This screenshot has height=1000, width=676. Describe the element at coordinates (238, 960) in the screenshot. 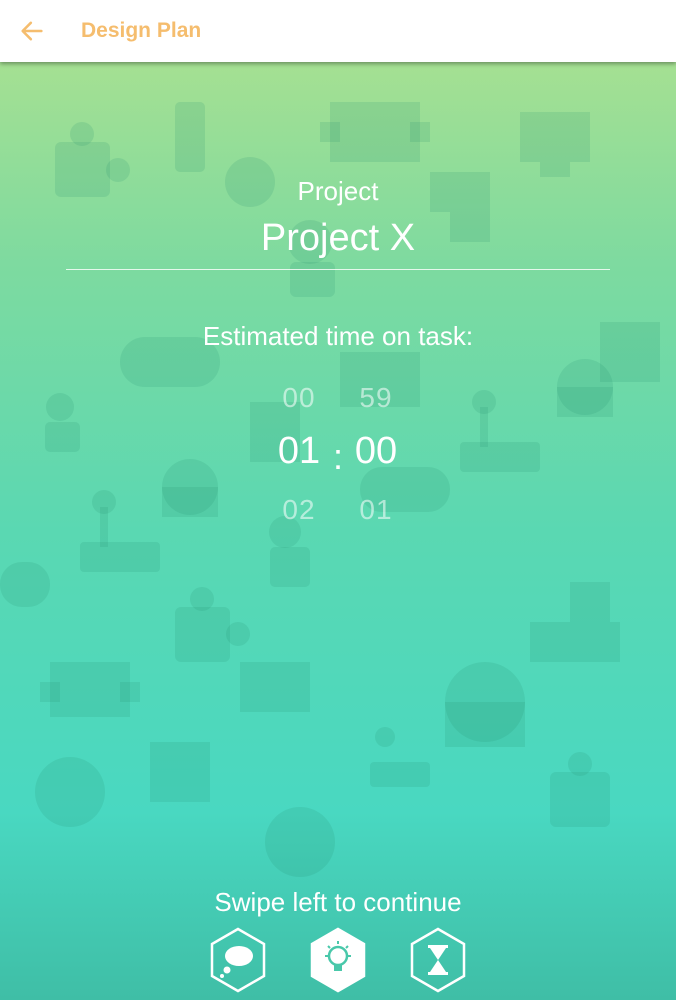

I see `thought-bubble-icon` at that location.